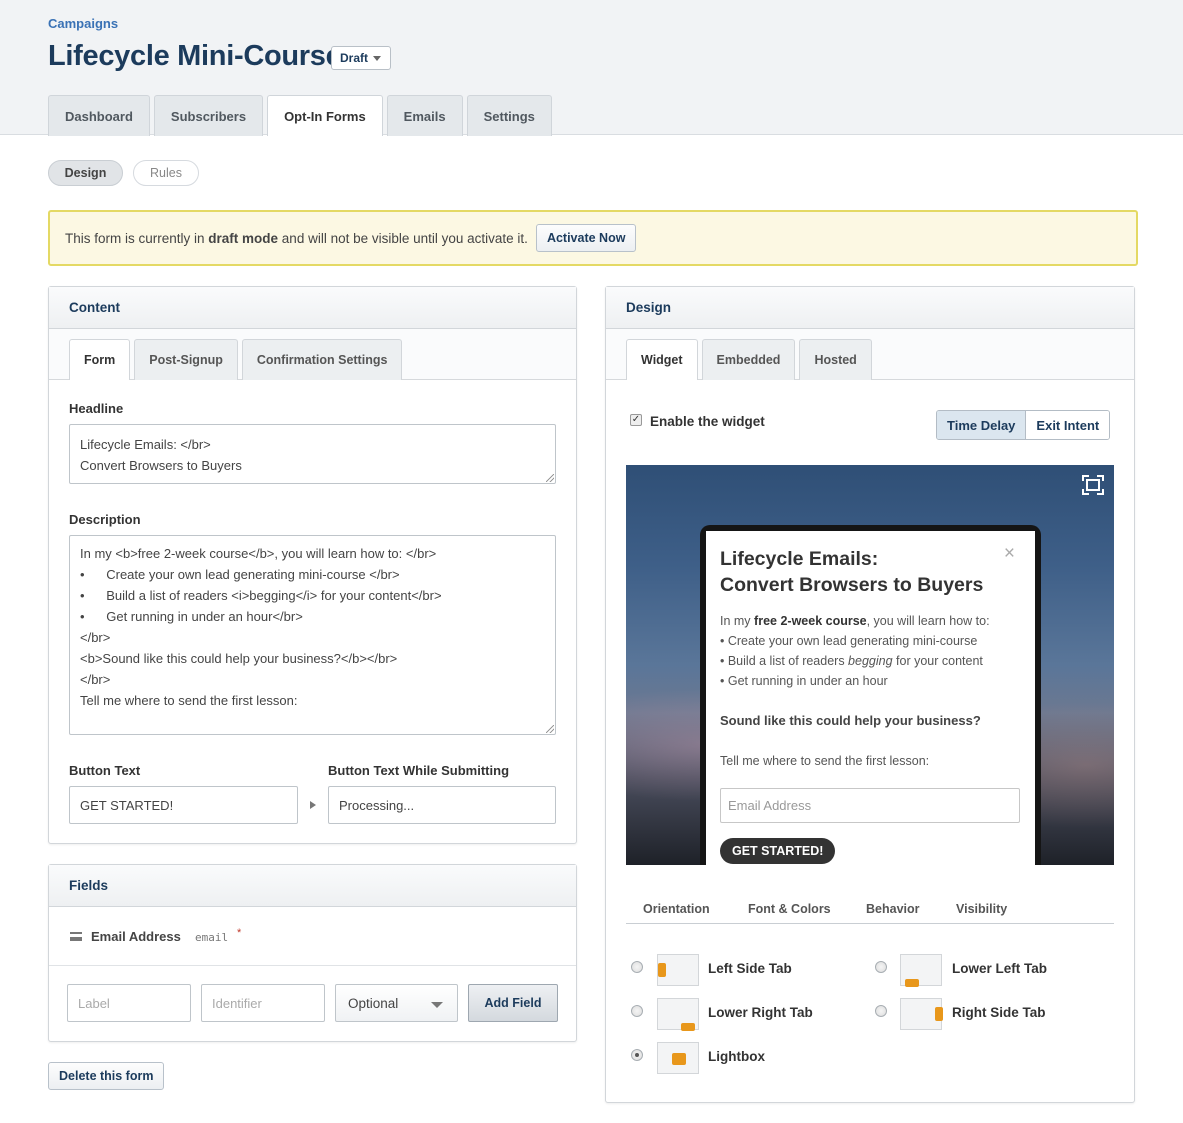  What do you see at coordinates (760, 1012) in the screenshot?
I see `lower-right-tab-label: Lower Right Tab` at bounding box center [760, 1012].